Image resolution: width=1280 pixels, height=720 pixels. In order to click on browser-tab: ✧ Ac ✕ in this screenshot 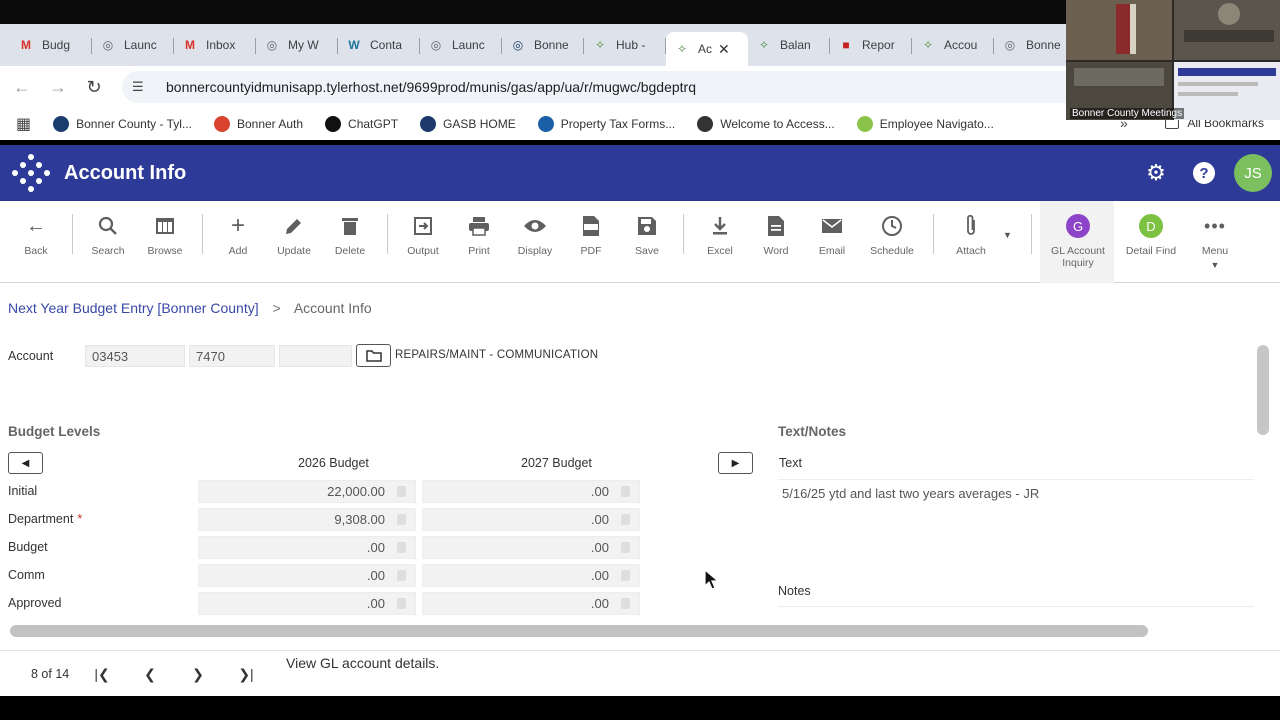, I will do `click(707, 49)`.